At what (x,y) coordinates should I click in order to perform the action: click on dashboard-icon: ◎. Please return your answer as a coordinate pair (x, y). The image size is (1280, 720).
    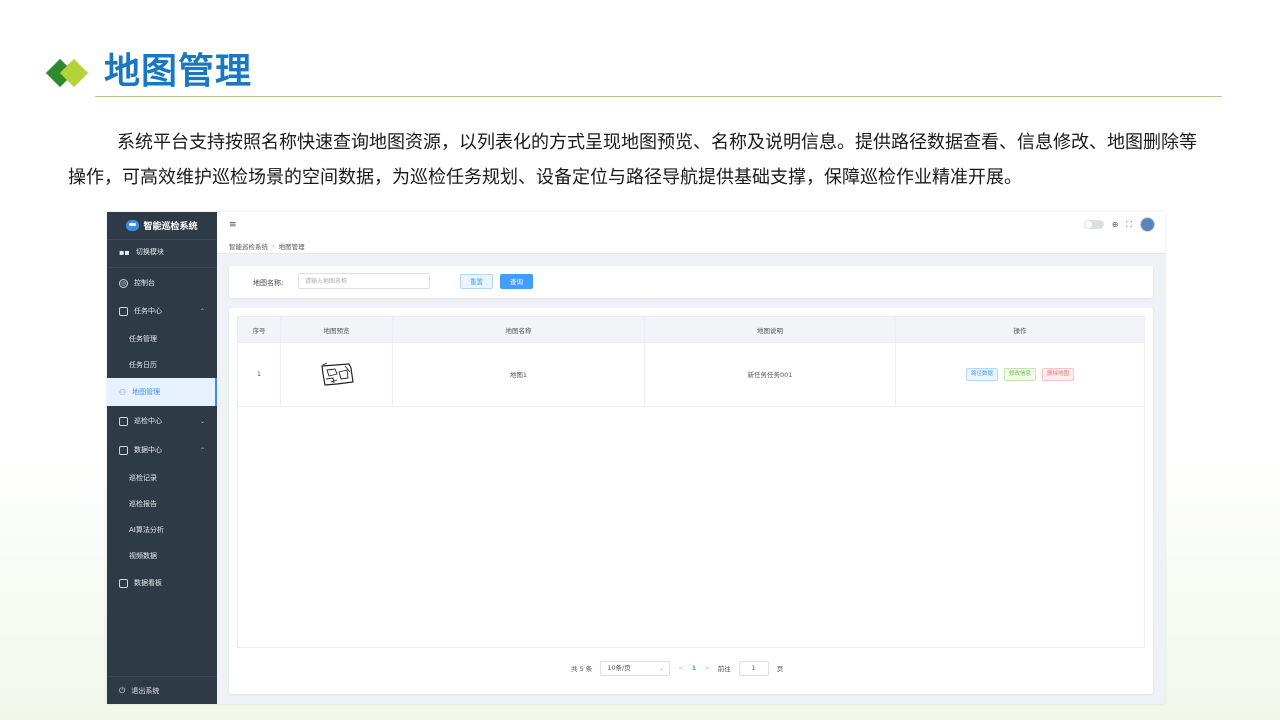
    Looking at the image, I should click on (123, 283).